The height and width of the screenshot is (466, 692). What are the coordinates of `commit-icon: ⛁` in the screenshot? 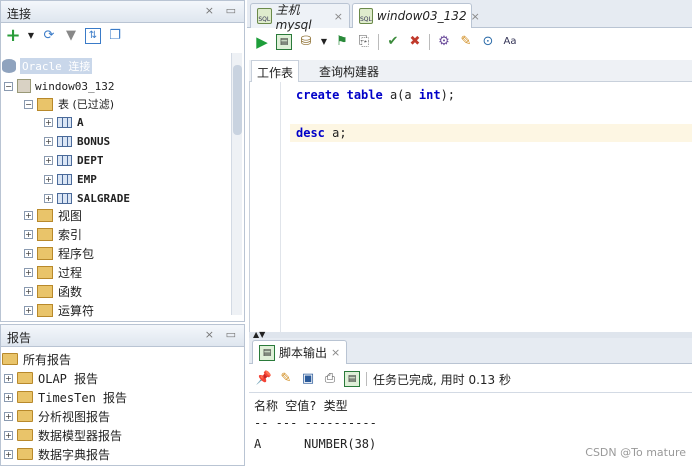 It's located at (306, 42).